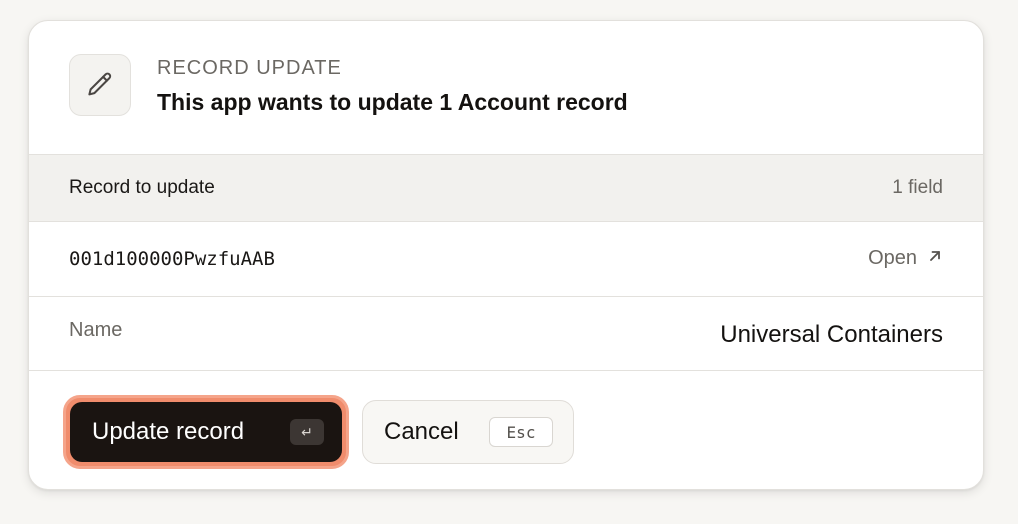  I want to click on section-header: Record to update 1 field, so click(506, 188).